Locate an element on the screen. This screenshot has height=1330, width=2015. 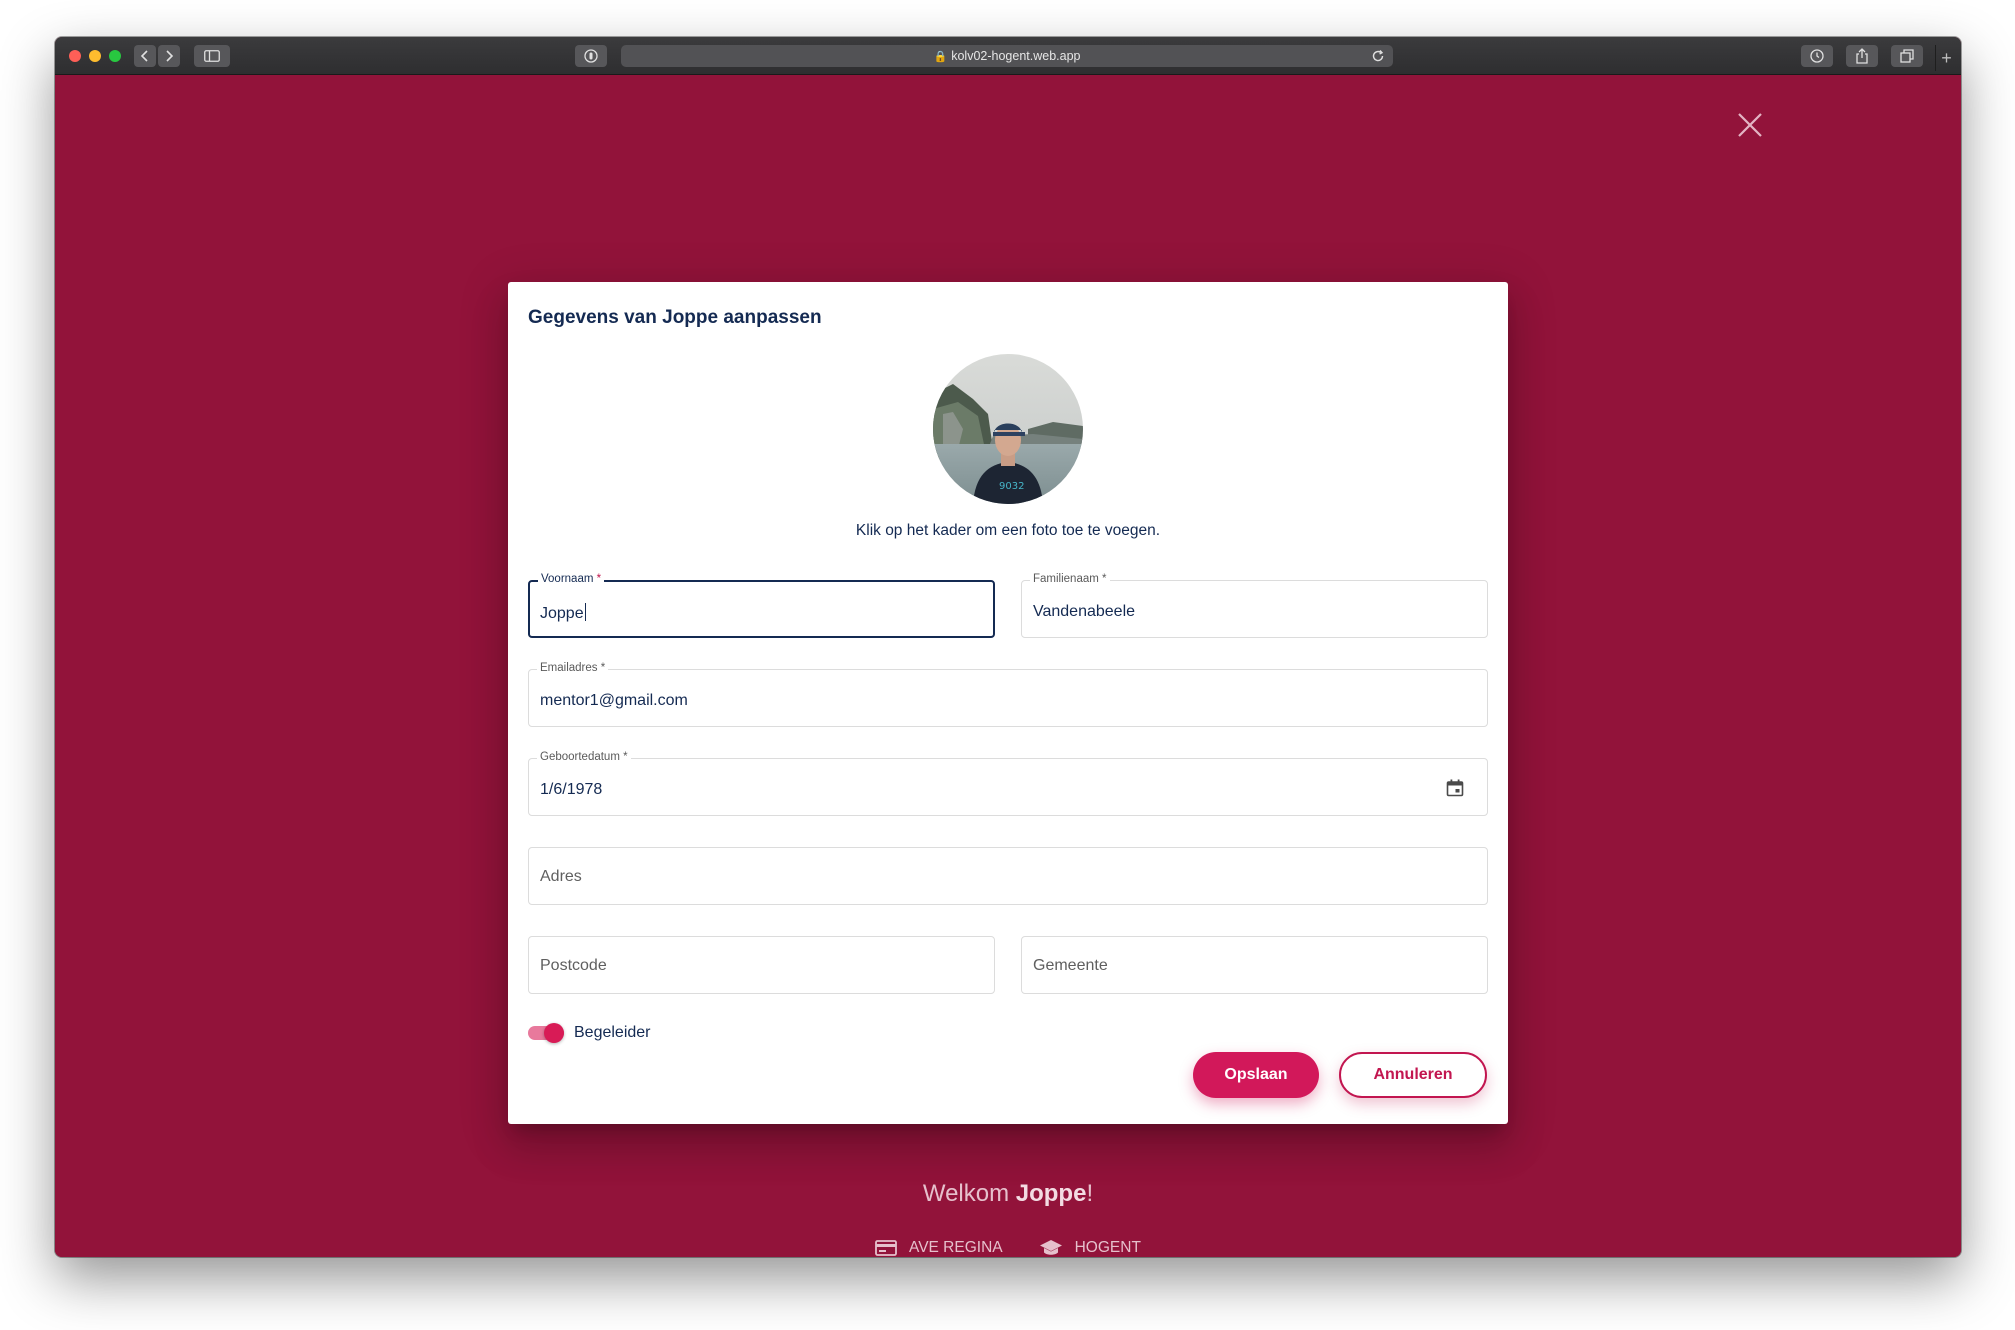
tabs-icon is located at coordinates (1907, 56).